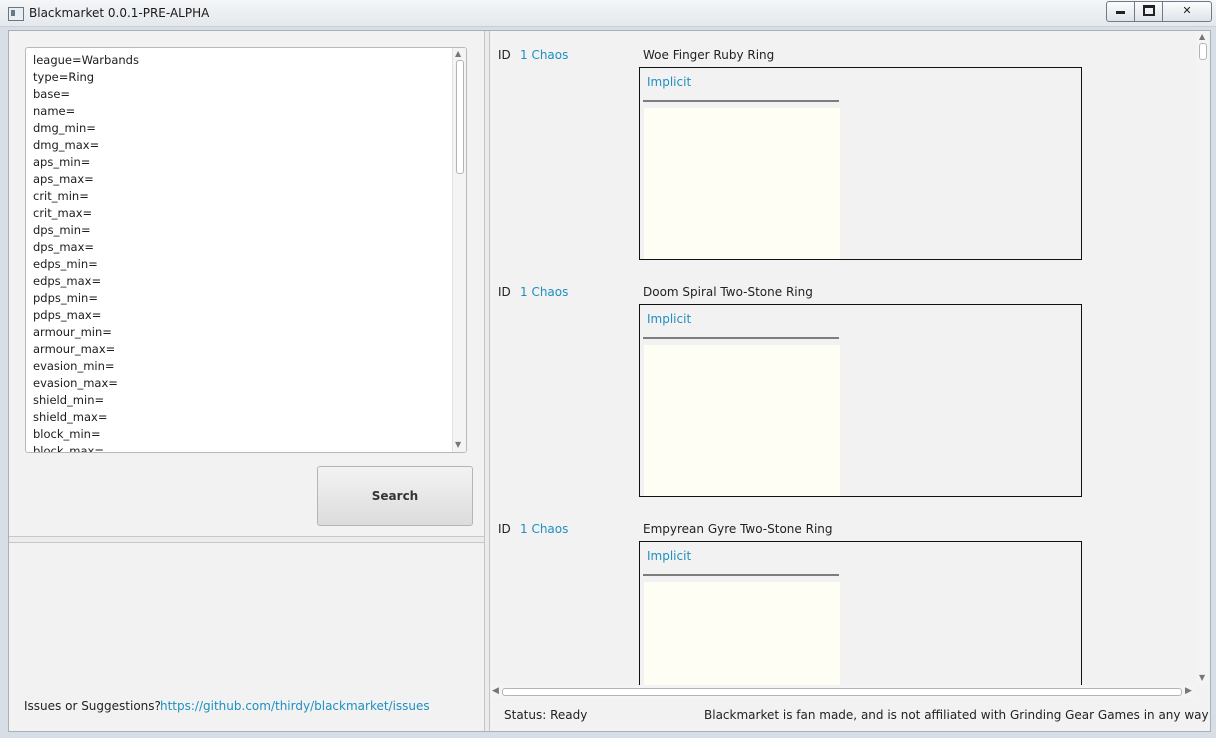  I want to click on query-line: block_min=, so click(67, 434).